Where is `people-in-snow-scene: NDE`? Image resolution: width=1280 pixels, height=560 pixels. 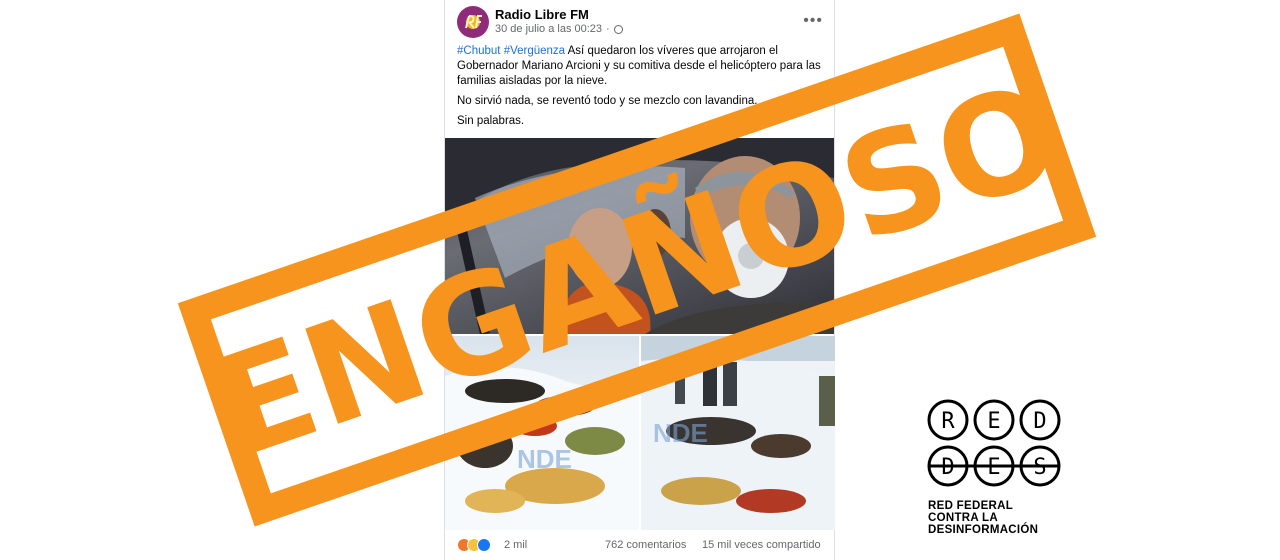
people-in-snow-scene: NDE is located at coordinates (738, 433).